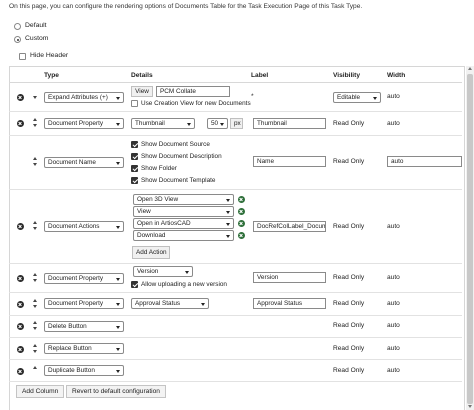 The image size is (474, 410). Describe the element at coordinates (181, 156) in the screenshot. I see `show-description-label: Show Document Description` at that location.